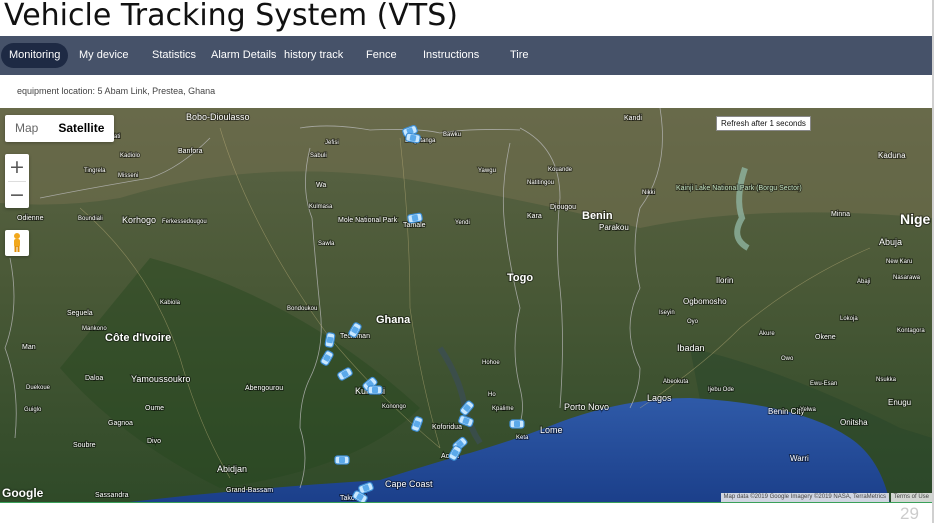 This screenshot has width=942, height=524. Describe the element at coordinates (35, 55) in the screenshot. I see `nav-item-monitoring: Monitoring` at that location.